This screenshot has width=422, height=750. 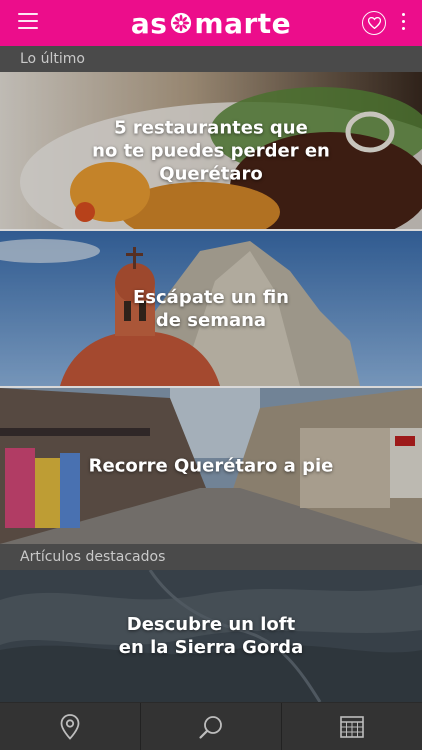 What do you see at coordinates (181, 23) in the screenshot?
I see `logo-flower-icon` at bounding box center [181, 23].